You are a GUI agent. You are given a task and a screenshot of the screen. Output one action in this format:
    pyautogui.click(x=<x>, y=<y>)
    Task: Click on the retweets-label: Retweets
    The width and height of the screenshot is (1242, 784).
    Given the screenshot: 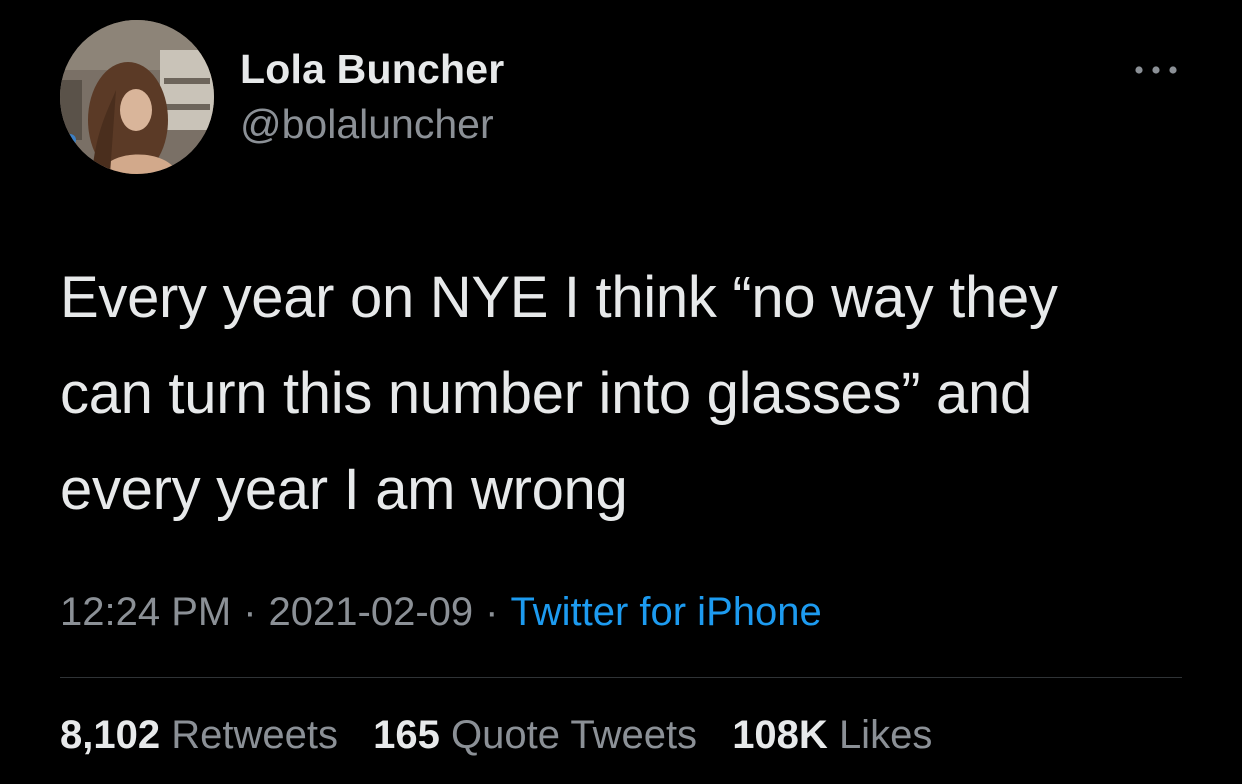 What is the action you would take?
    pyautogui.click(x=254, y=735)
    